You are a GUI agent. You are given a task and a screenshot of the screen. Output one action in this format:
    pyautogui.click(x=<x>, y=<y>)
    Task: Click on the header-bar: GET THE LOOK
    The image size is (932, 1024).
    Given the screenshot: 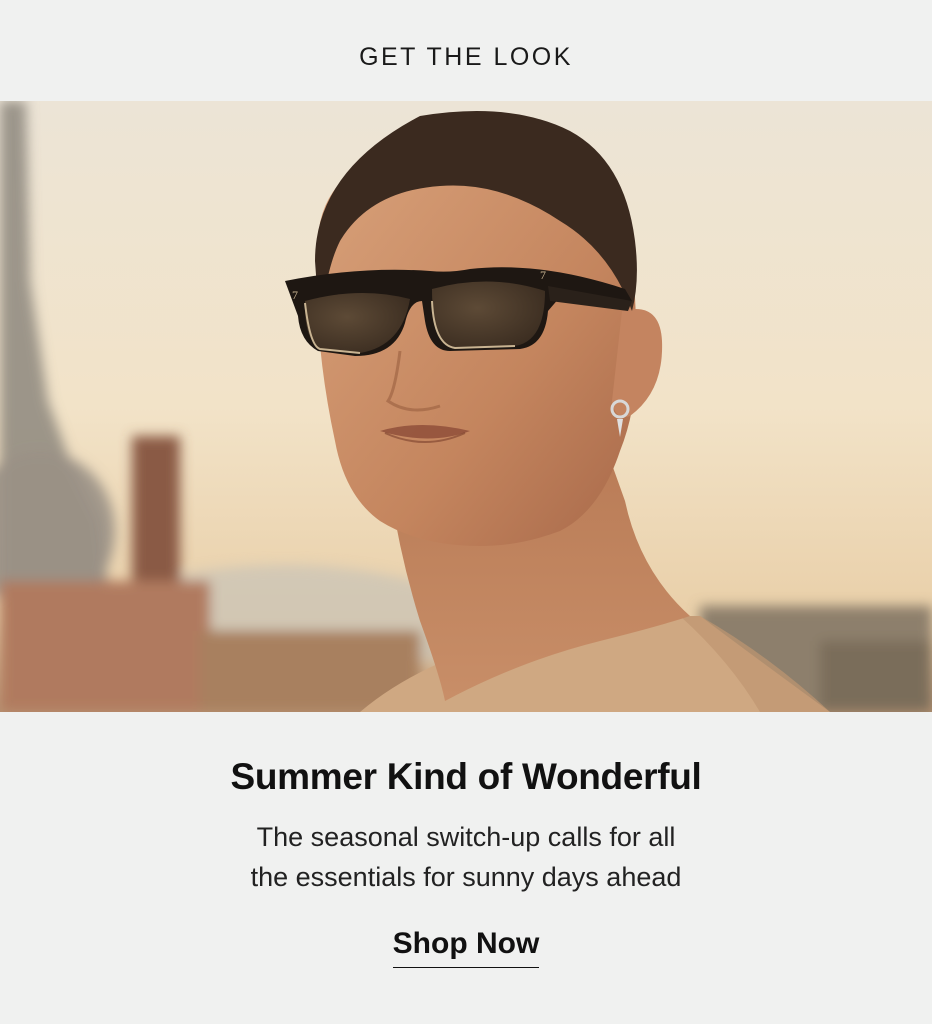 What is the action you would take?
    pyautogui.click(x=466, y=50)
    